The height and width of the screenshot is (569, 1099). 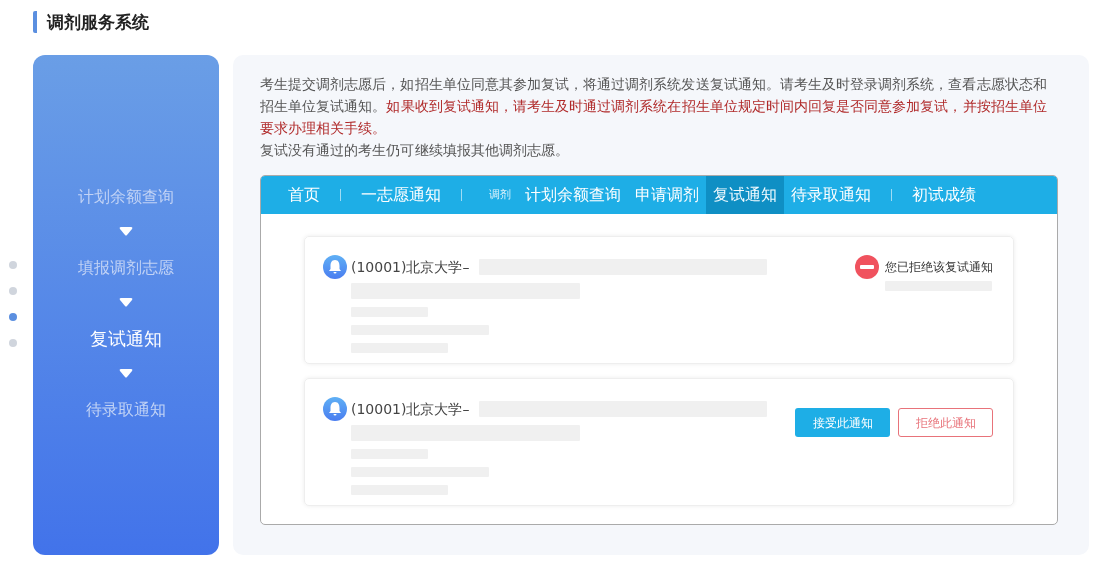 I want to click on accept-button: 接受此通知, so click(x=842, y=422).